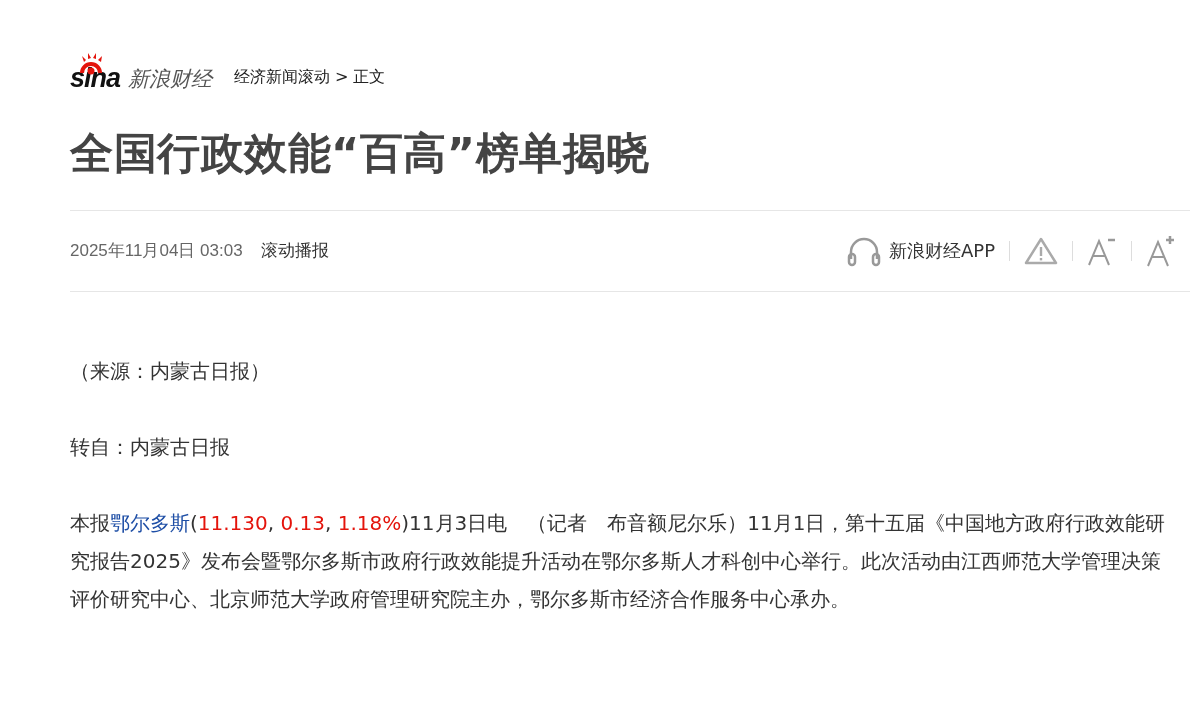 This screenshot has height=719, width=1190. I want to click on breadcrumb-link: 经济新闻滚动, so click(282, 77).